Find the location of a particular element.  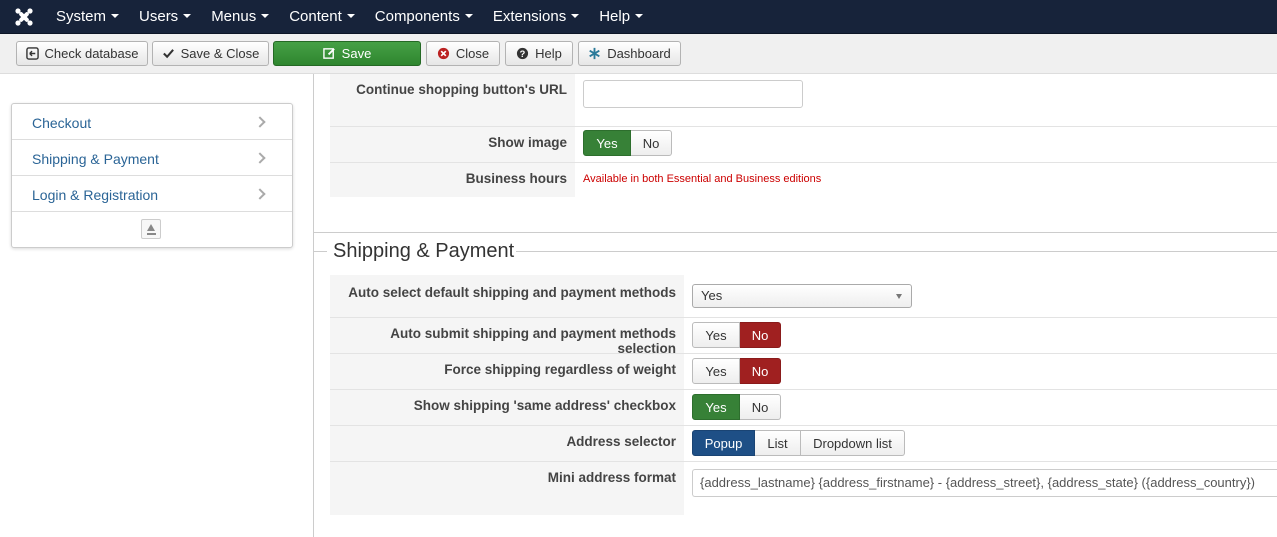

menu-content: Content is located at coordinates (322, 17).